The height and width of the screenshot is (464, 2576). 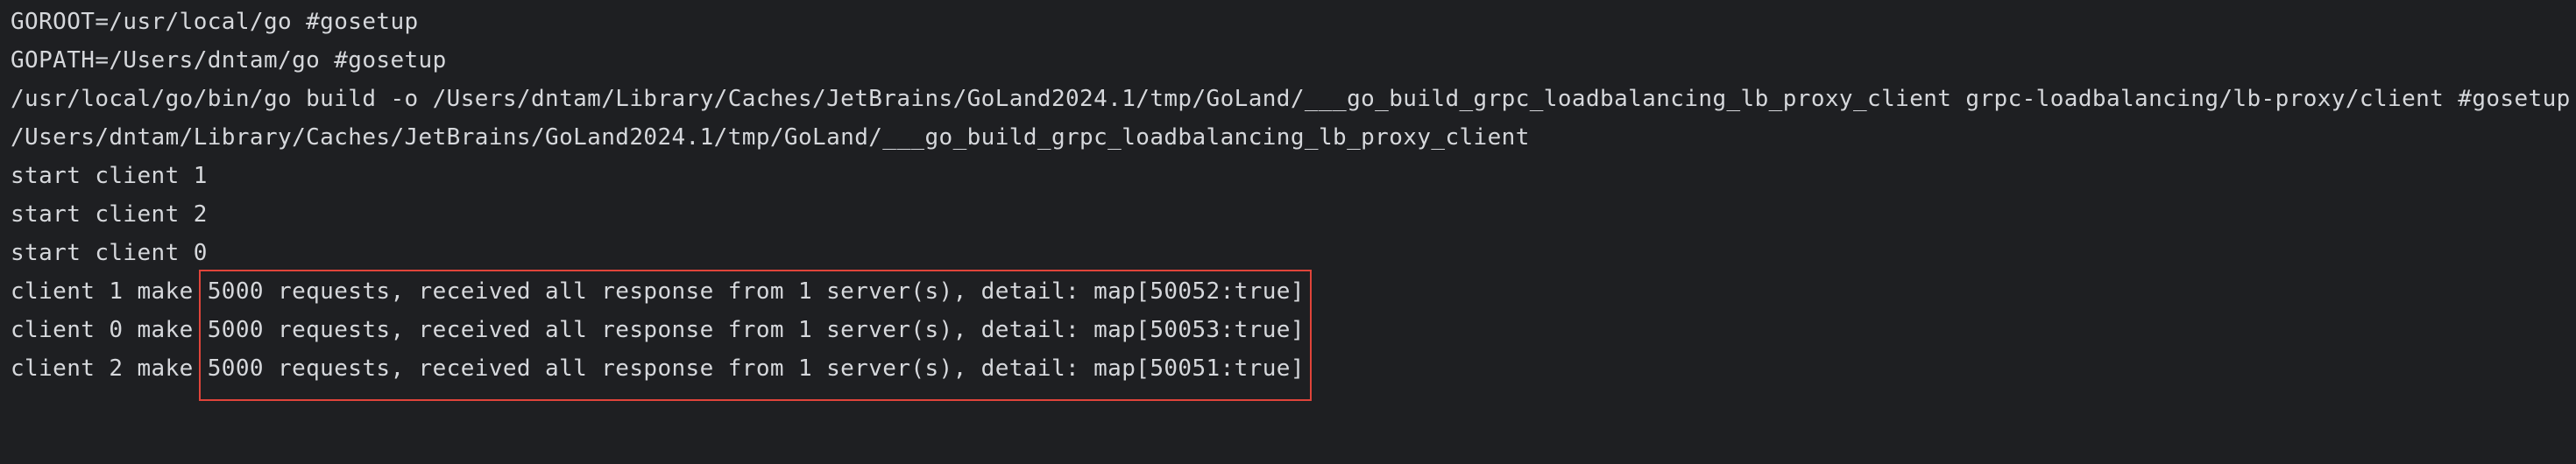 What do you see at coordinates (109, 176) in the screenshot?
I see `console-line-start-client-1: start client 1` at bounding box center [109, 176].